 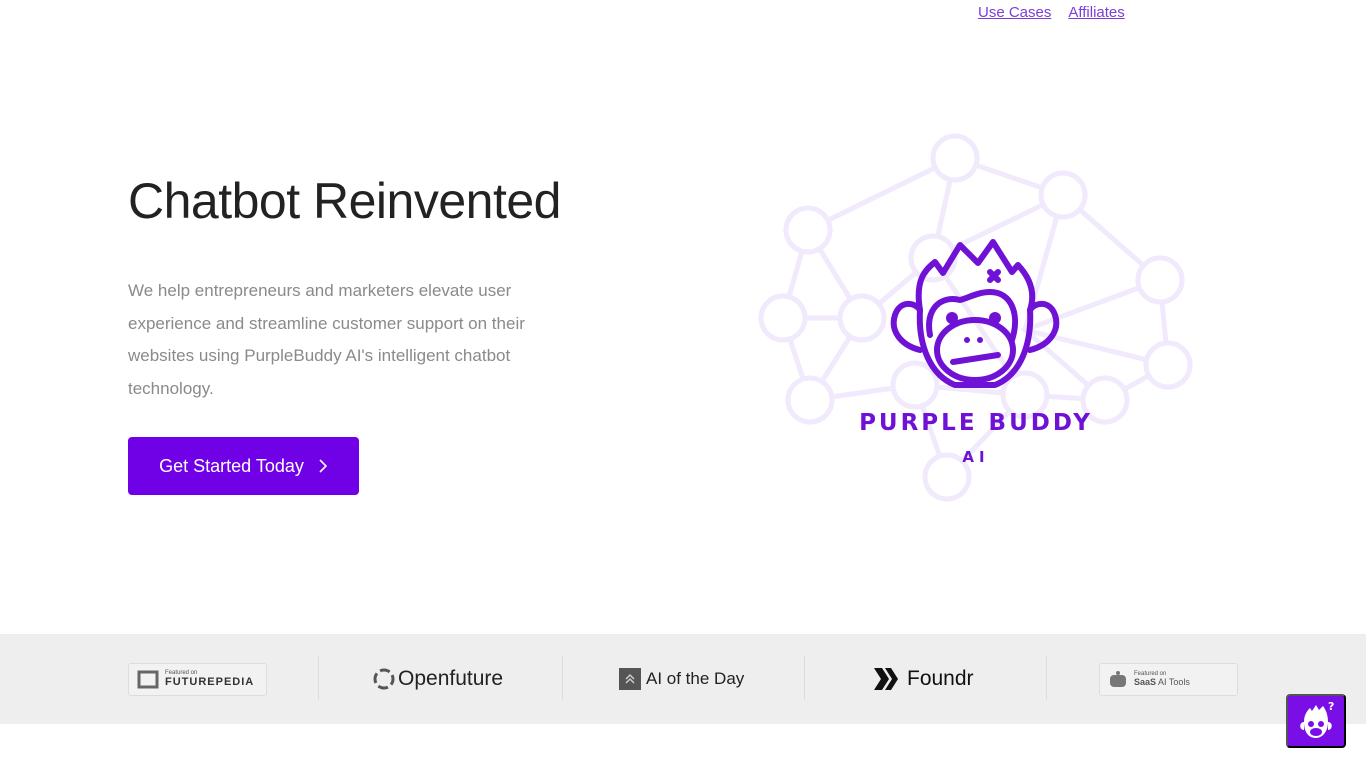 I want to click on get-started-button: Get Started Today, so click(x=243, y=466).